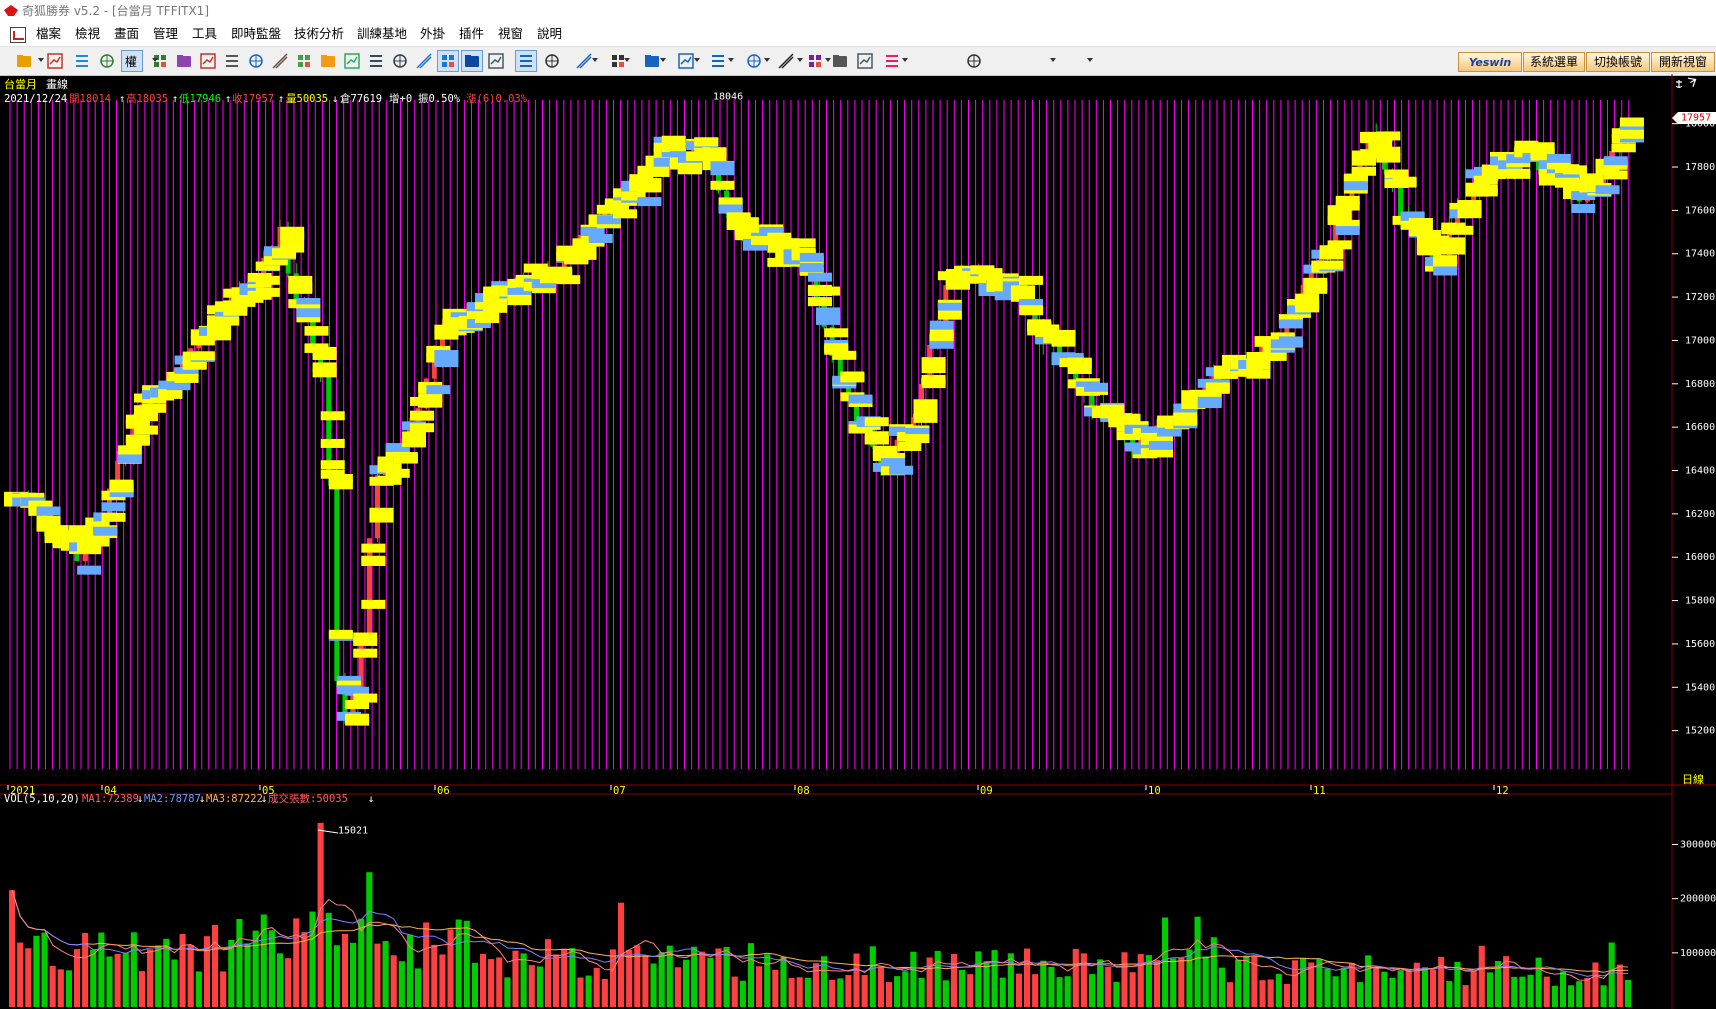 The image size is (1716, 1009). I want to click on screen-icon, so click(496, 61).